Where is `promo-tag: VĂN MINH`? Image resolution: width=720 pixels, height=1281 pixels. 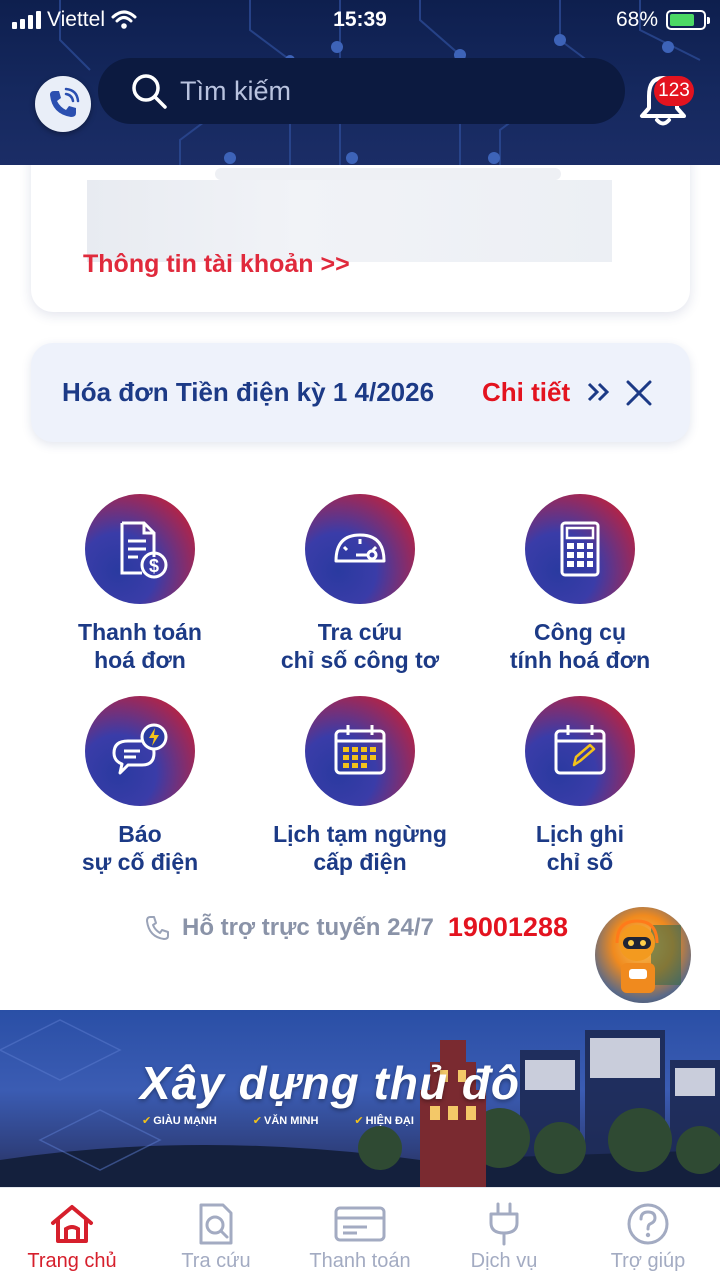
promo-tag: VĂN MINH is located at coordinates (285, 1120).